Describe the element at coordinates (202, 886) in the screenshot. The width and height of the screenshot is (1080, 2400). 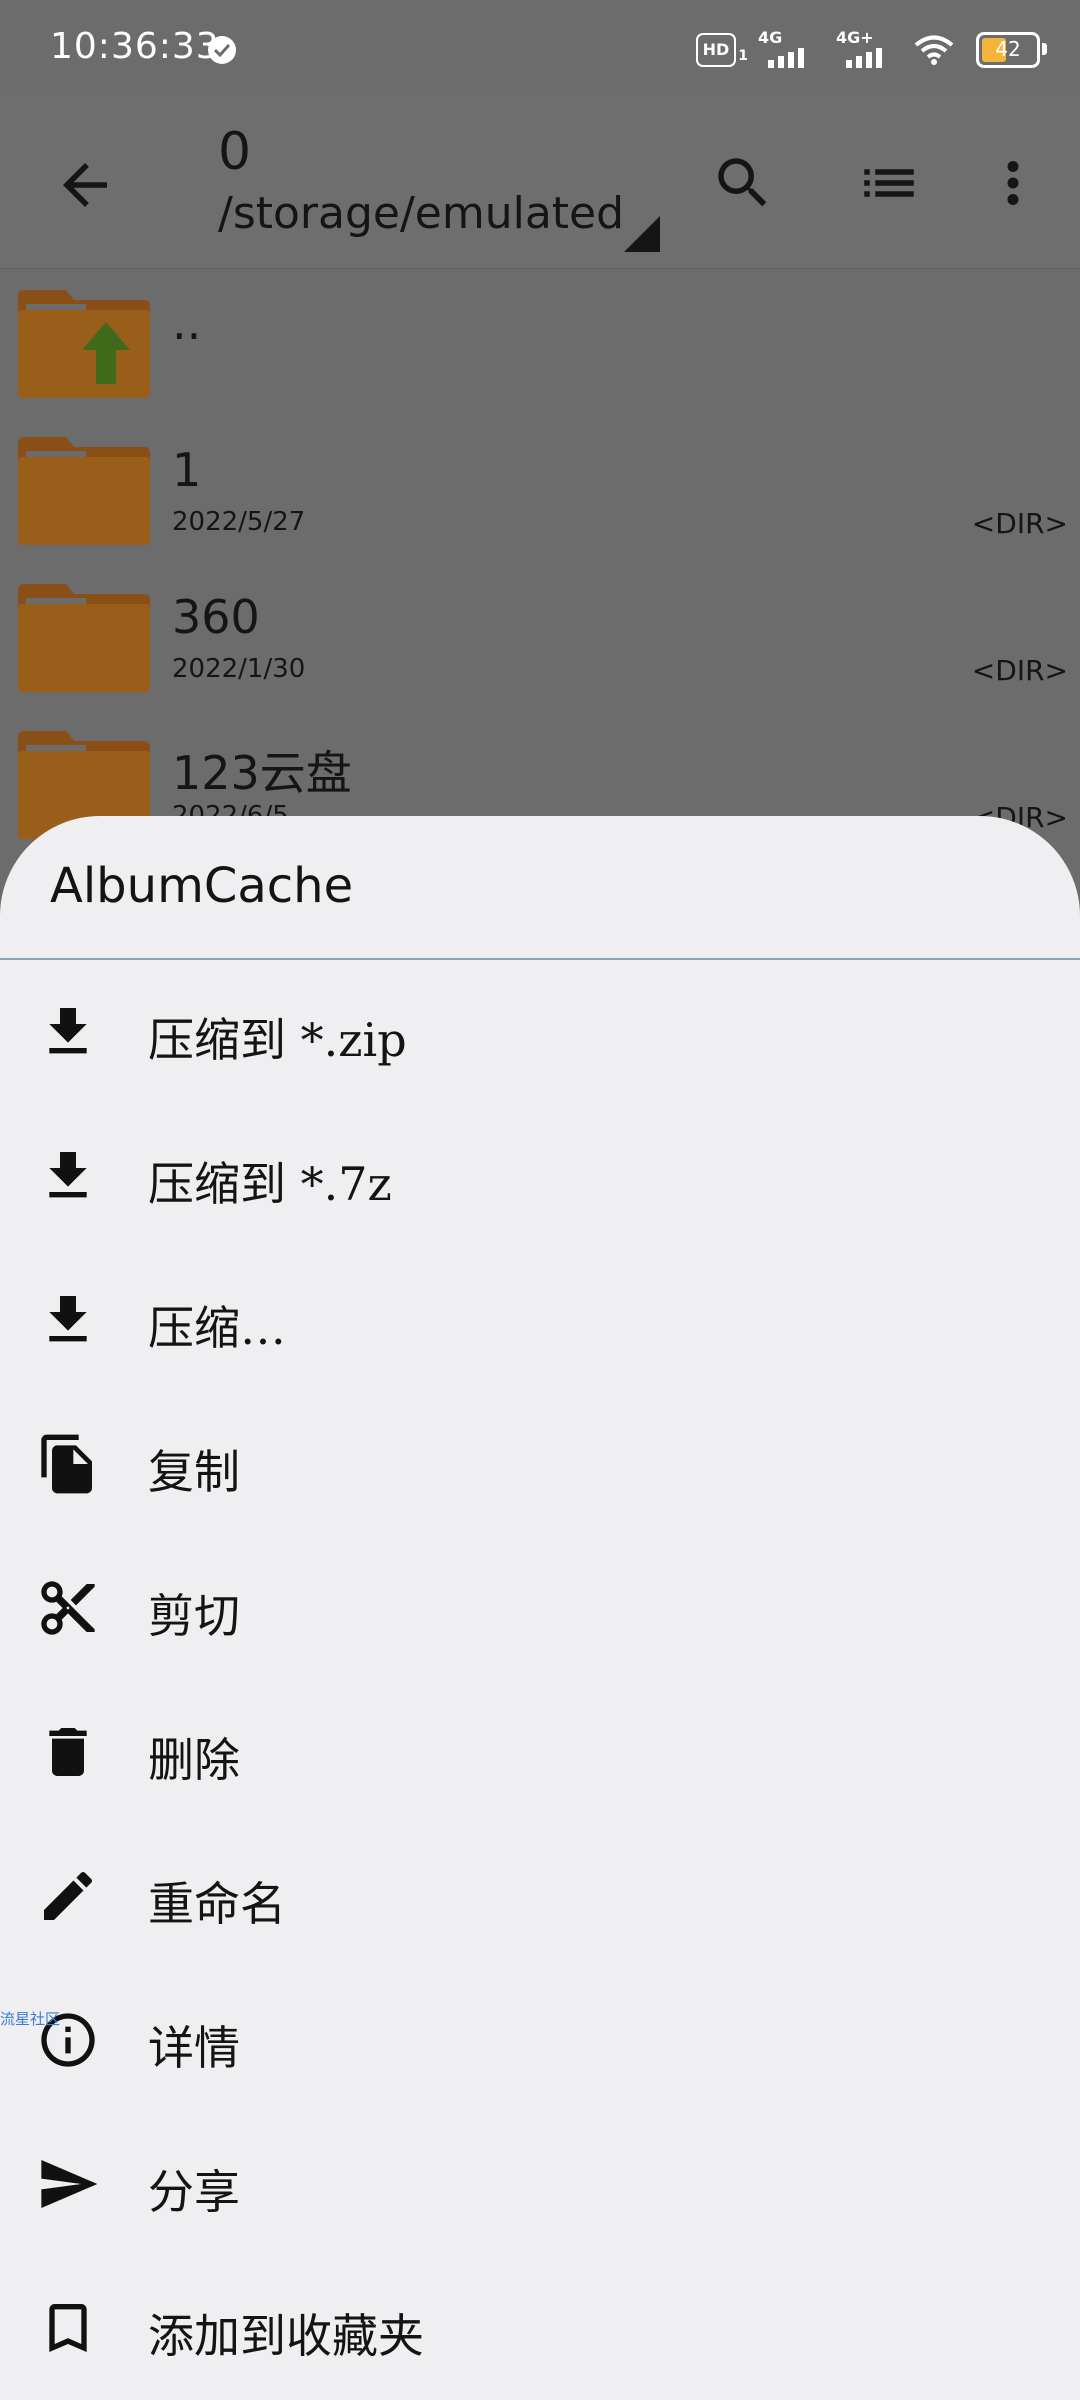
I see `sheet-title: AlbumCache` at that location.